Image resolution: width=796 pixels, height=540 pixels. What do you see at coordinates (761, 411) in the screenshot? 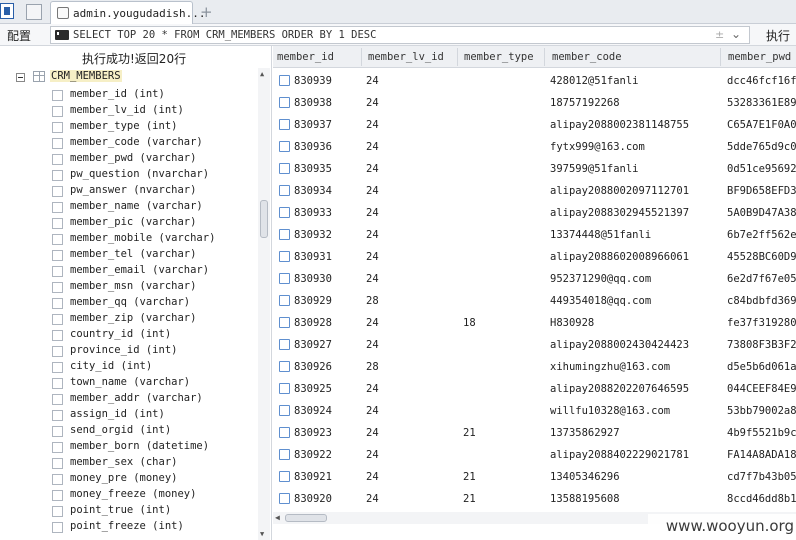
I see `cell-member-pwd: 53bb79002a8a` at bounding box center [761, 411].